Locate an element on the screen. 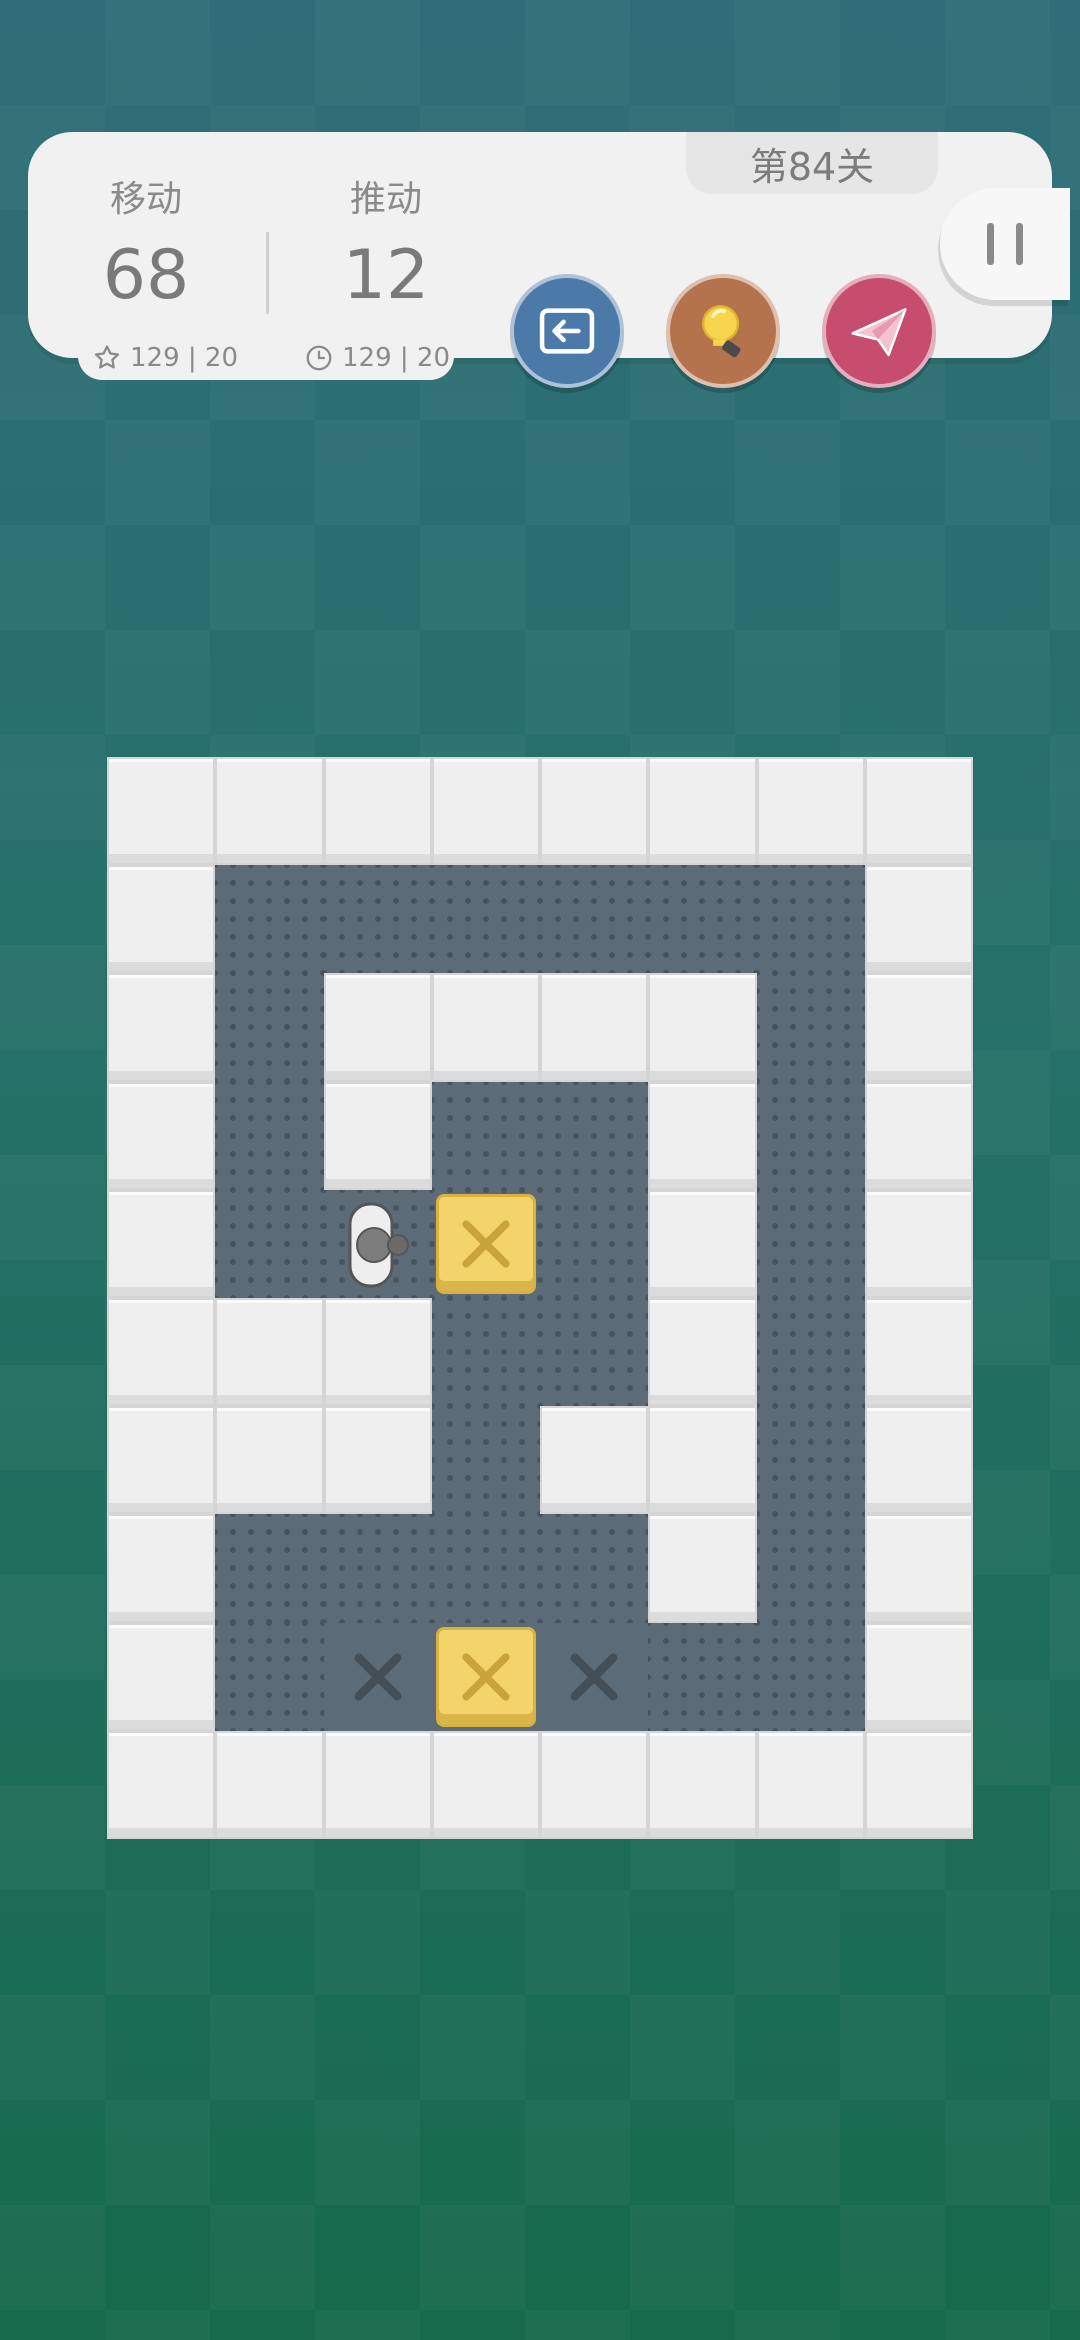  undo-button is located at coordinates (567, 331).